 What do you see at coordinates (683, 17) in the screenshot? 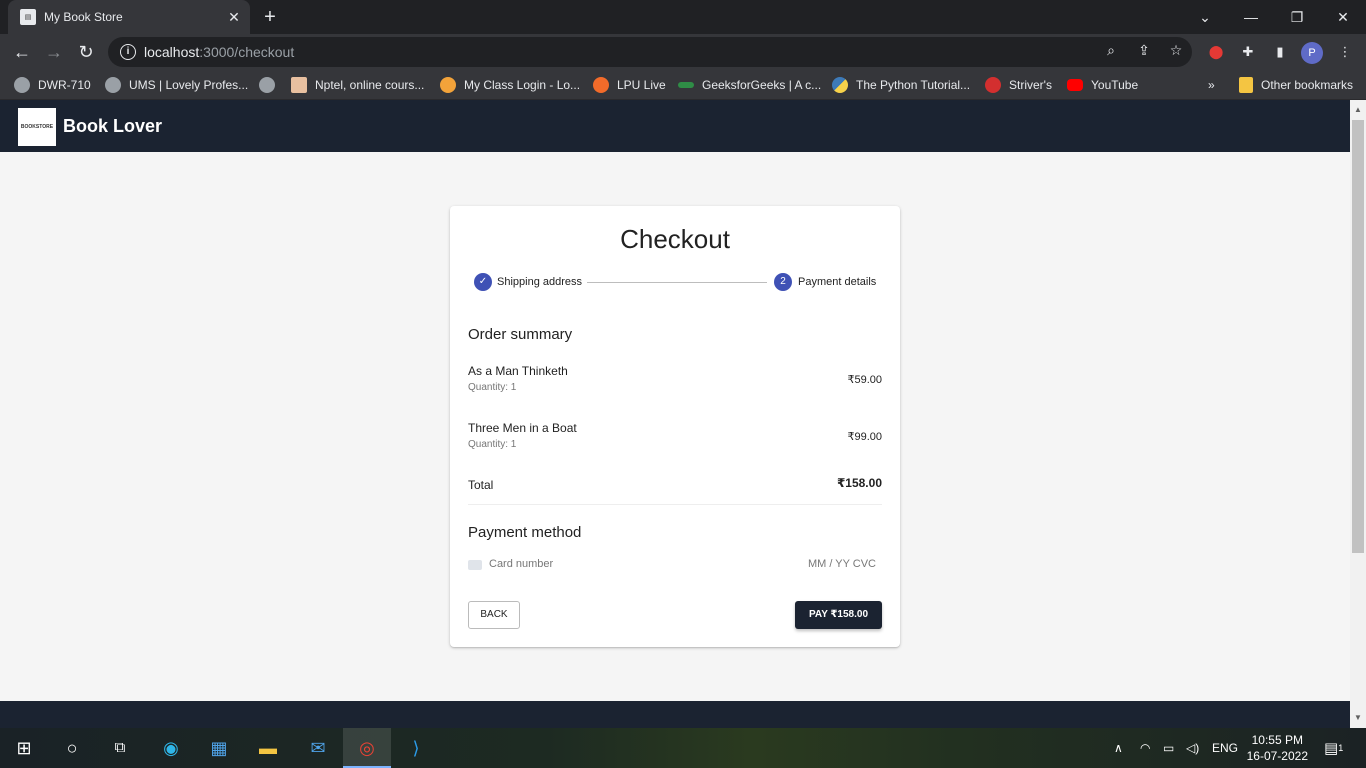
I see `browser-tab-strip: ▤ My Book Store ✕ + ⌄ — ❐ ✕` at bounding box center [683, 17].